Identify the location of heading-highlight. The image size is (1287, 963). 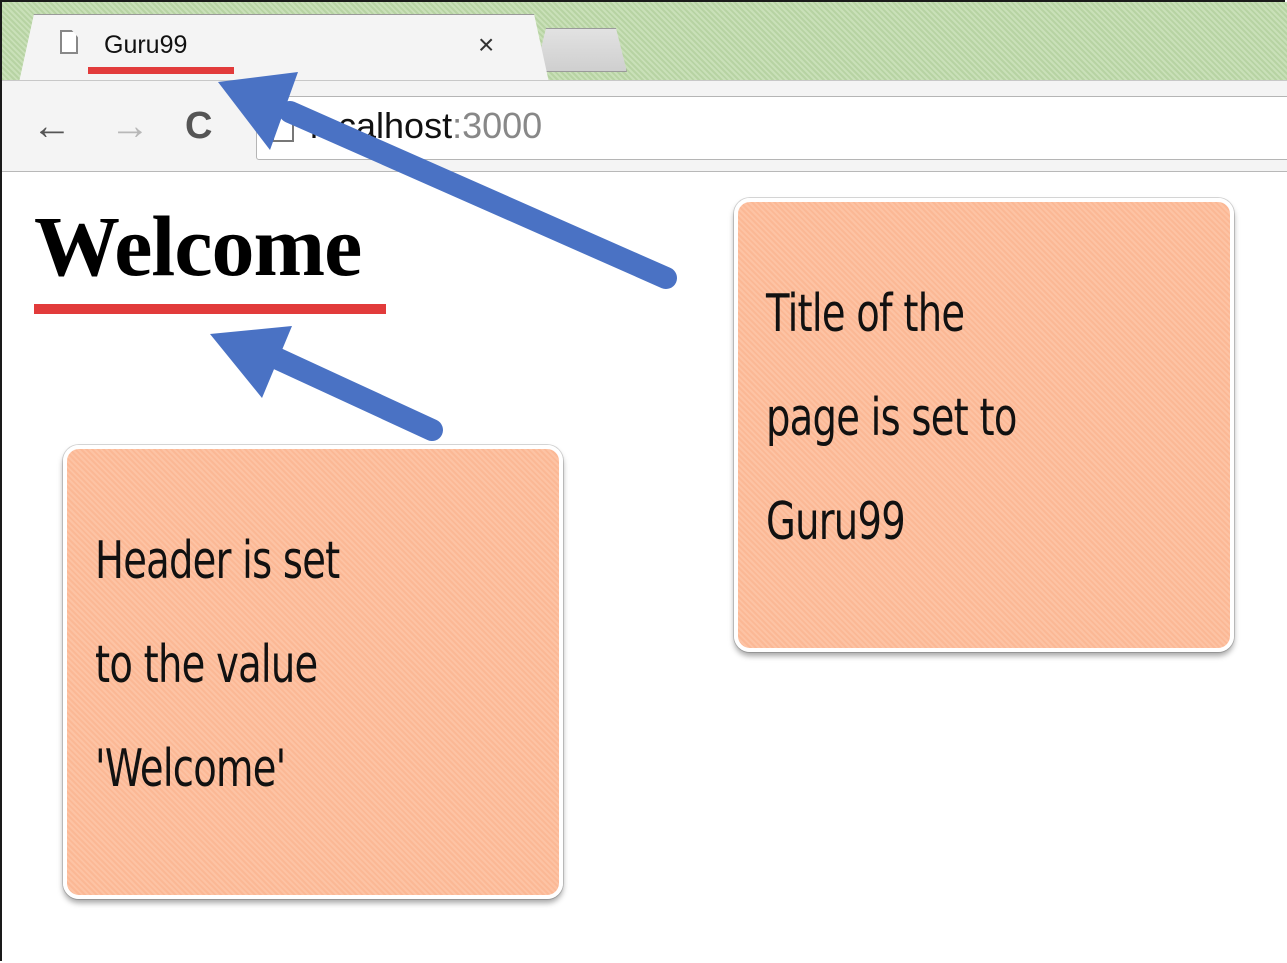
(210, 309).